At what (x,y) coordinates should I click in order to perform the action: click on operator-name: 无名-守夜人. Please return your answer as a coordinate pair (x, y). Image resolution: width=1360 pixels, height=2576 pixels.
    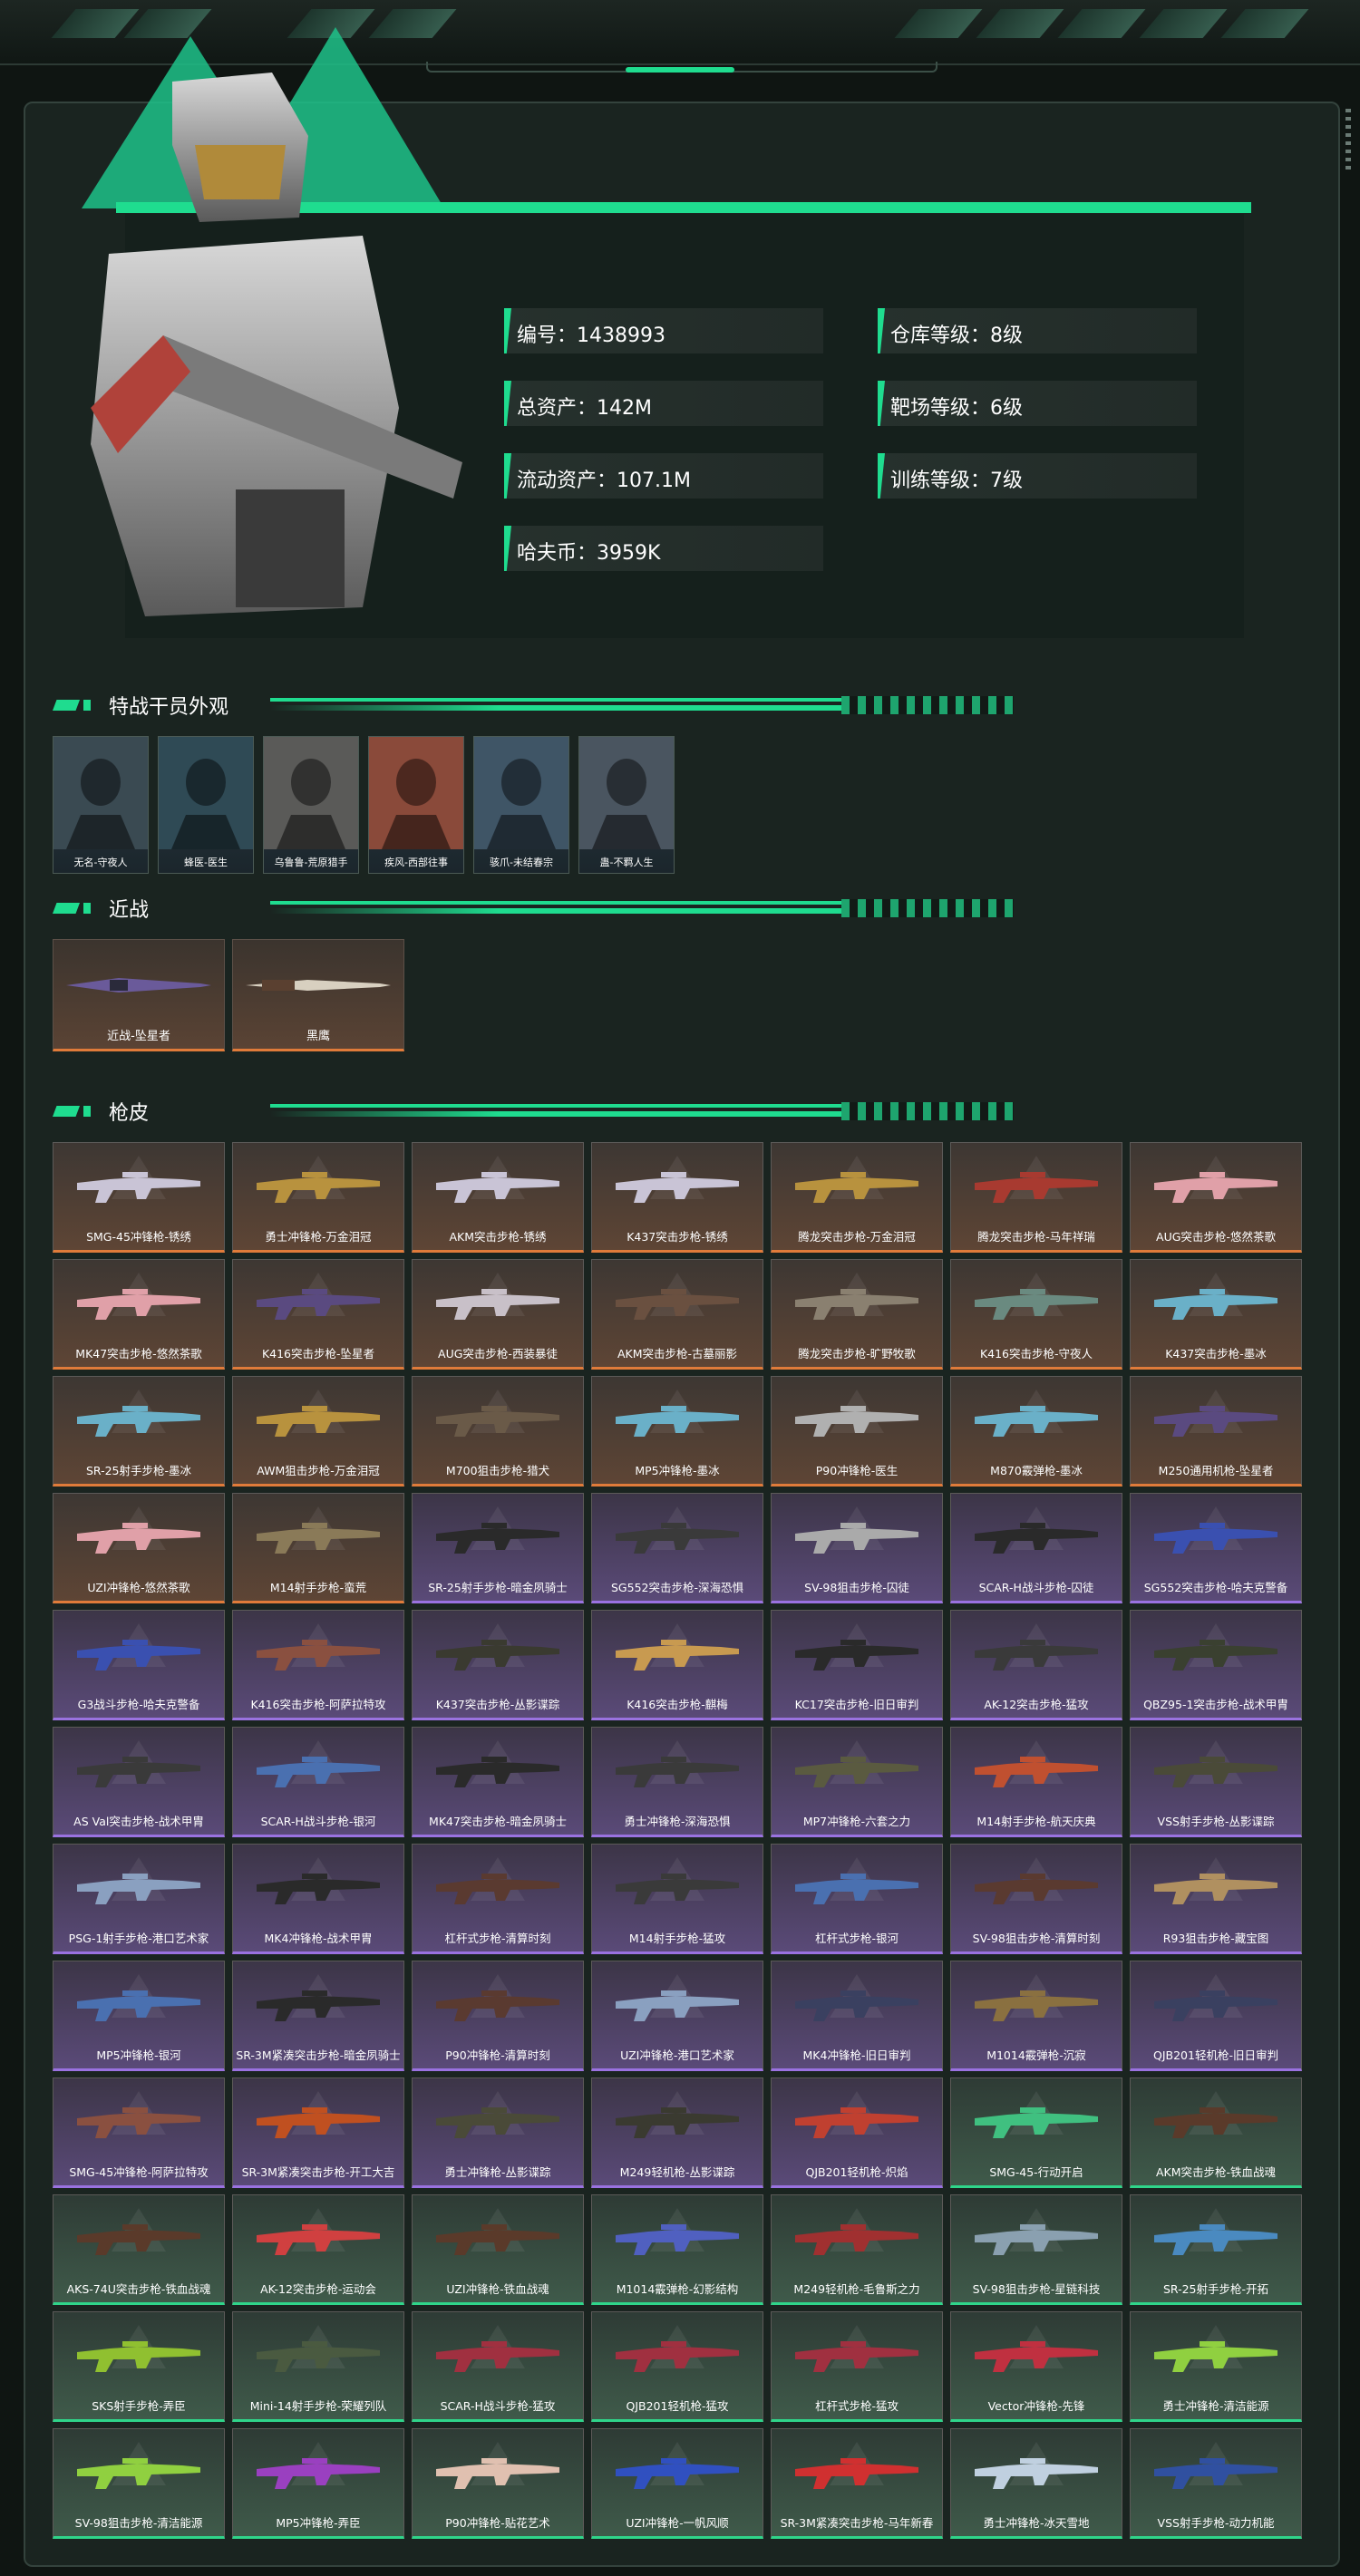
    Looking at the image, I should click on (100, 862).